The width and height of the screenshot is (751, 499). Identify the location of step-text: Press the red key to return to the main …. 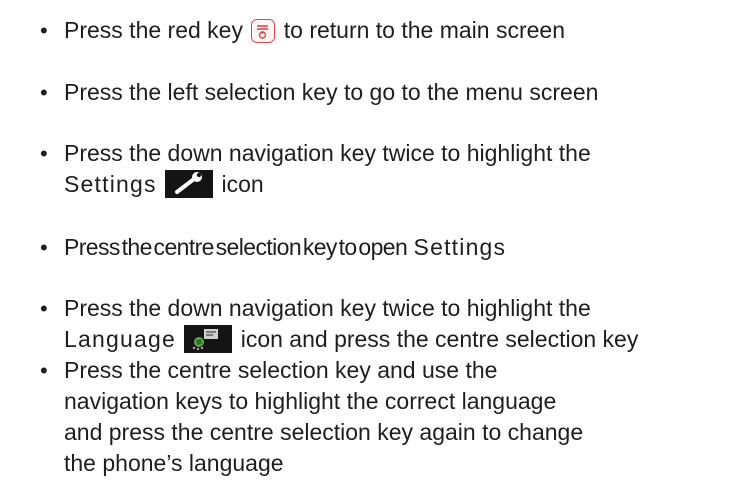
(407, 30).